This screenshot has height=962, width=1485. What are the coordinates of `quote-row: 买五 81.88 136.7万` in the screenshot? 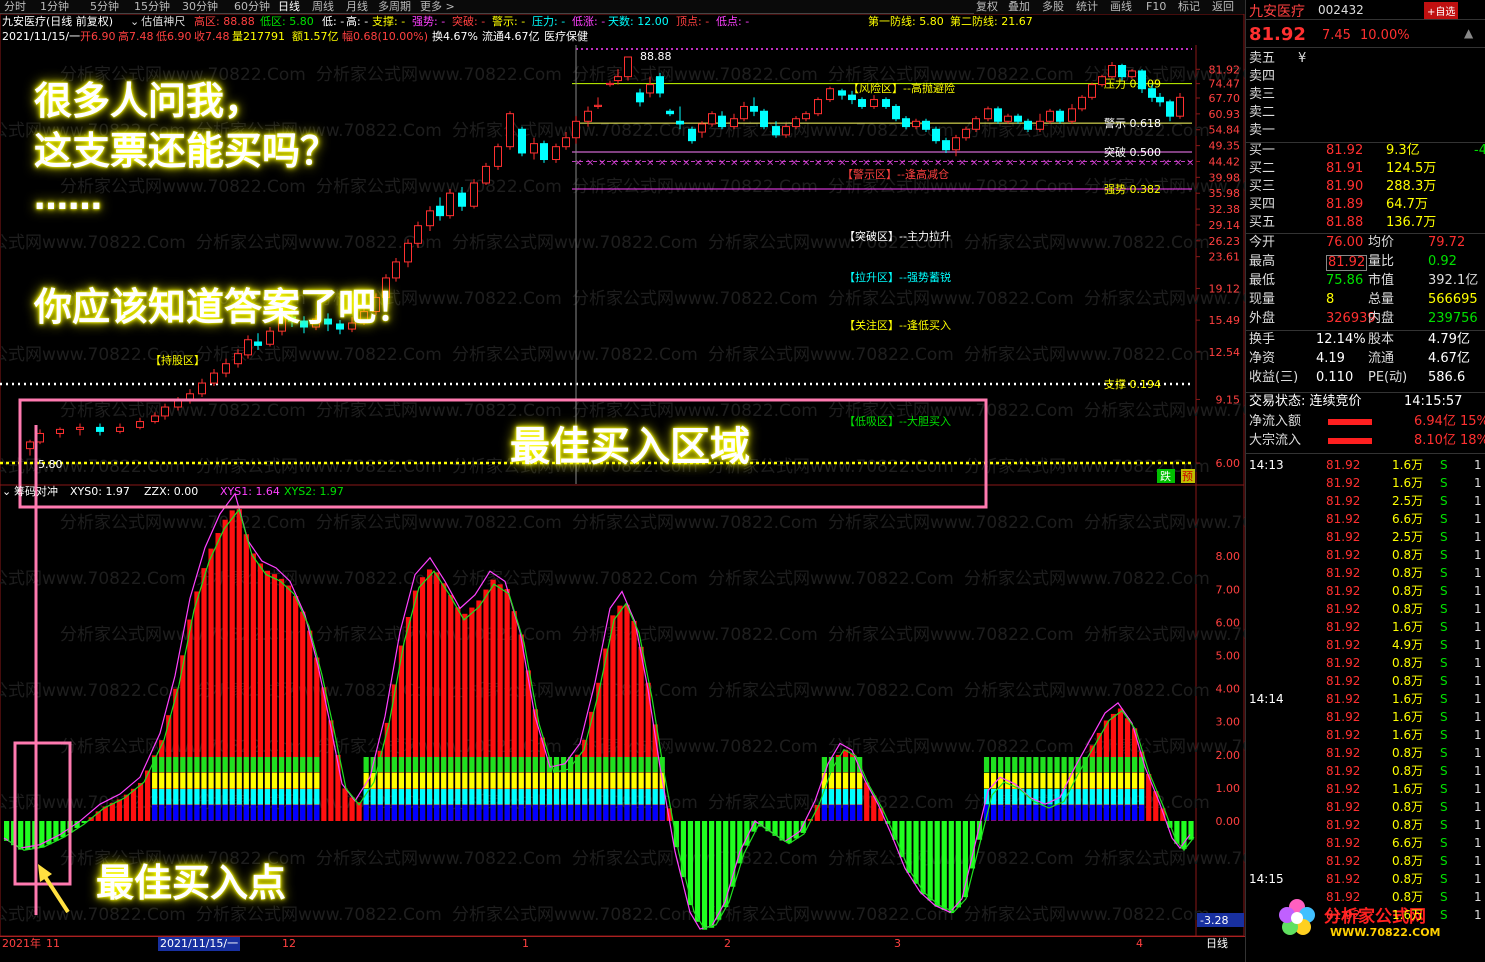 It's located at (1365, 223).